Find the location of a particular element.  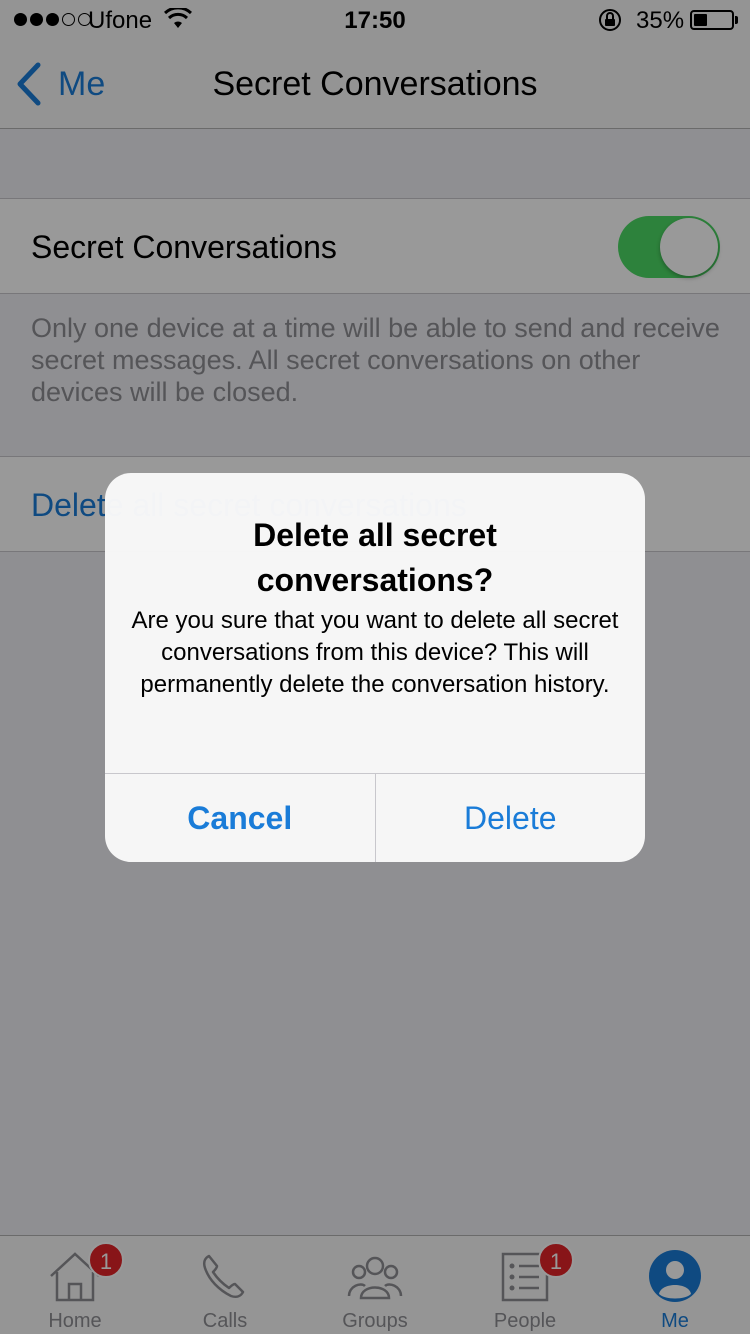

cancel-button: Cancel is located at coordinates (240, 818).